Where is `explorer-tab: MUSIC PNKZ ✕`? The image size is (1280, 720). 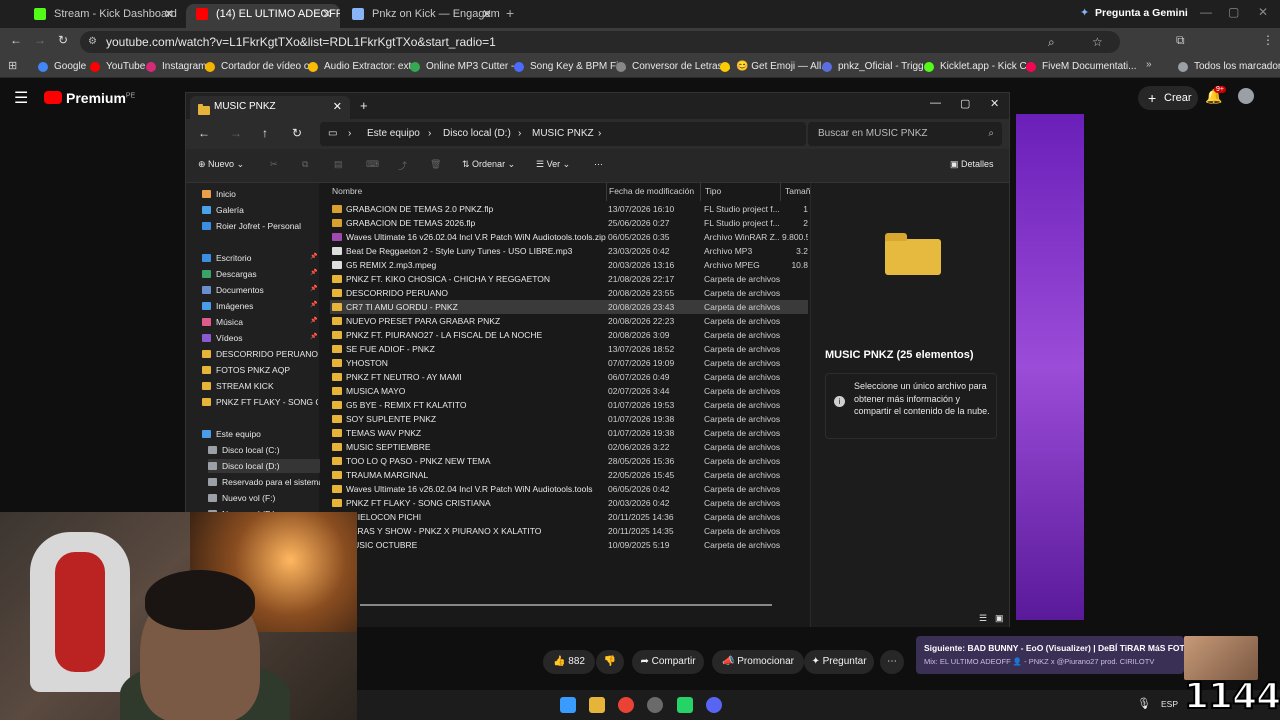
explorer-tab: MUSIC PNKZ ✕ is located at coordinates (270, 107).